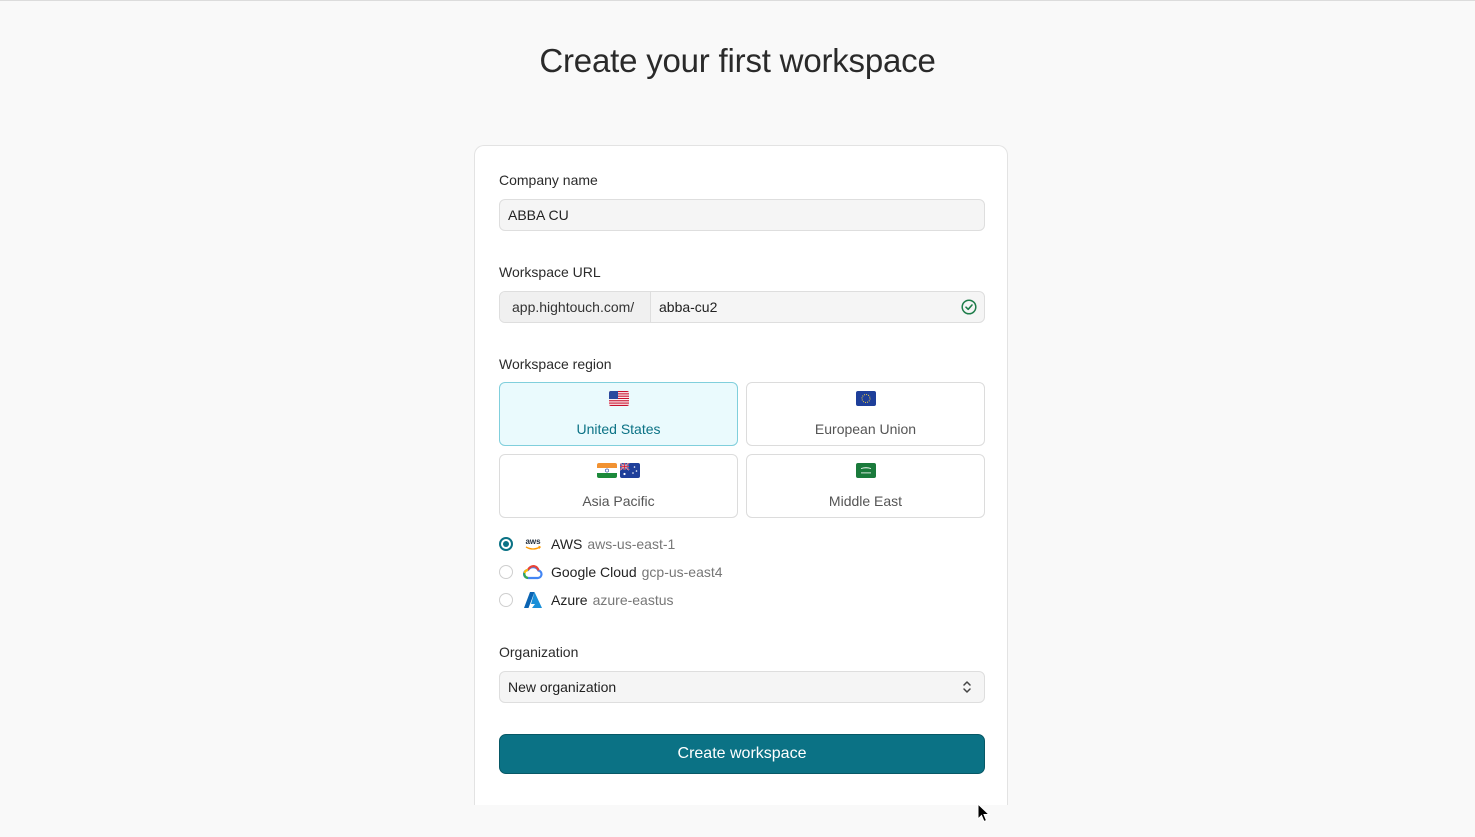 Image resolution: width=1475 pixels, height=837 pixels. I want to click on cloud-region-id: aws-us-east-1, so click(631, 544).